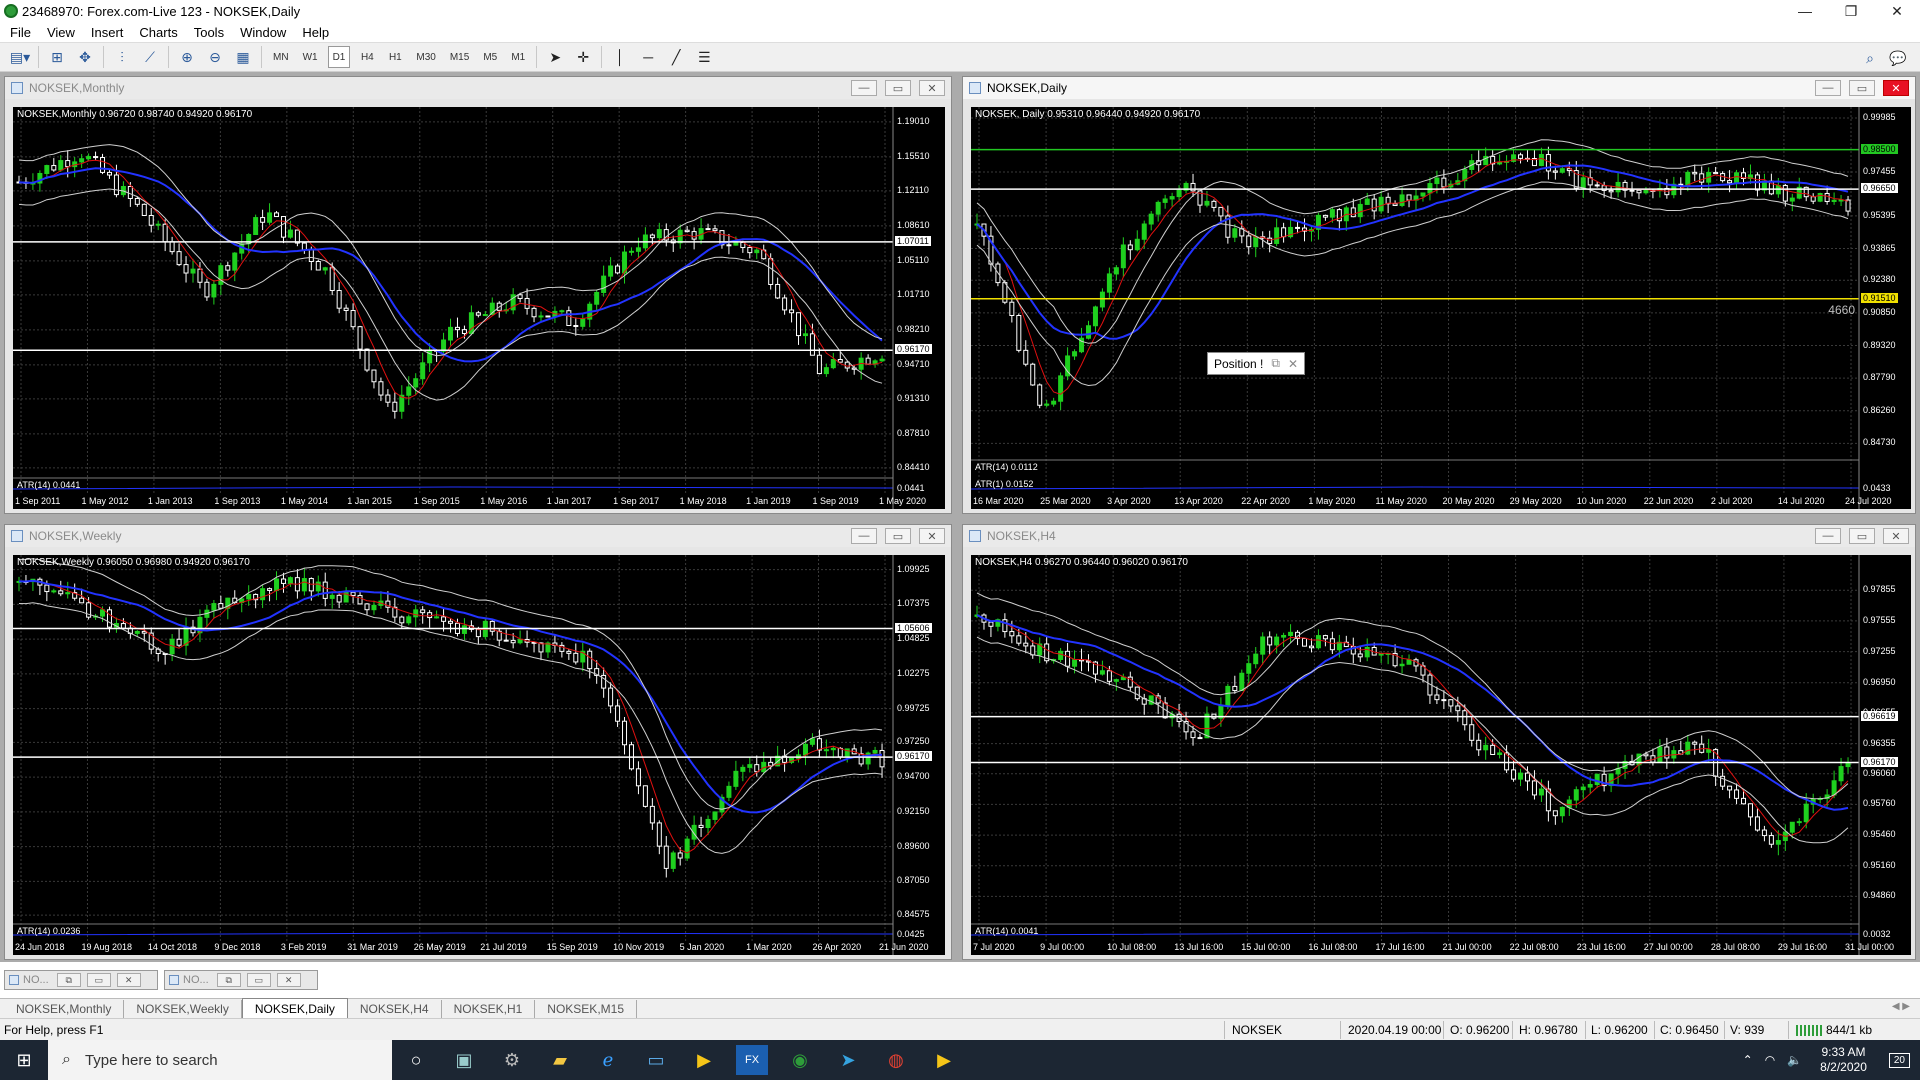 The image size is (1920, 1080). I want to click on network-icon: ◠, so click(1770, 1060).